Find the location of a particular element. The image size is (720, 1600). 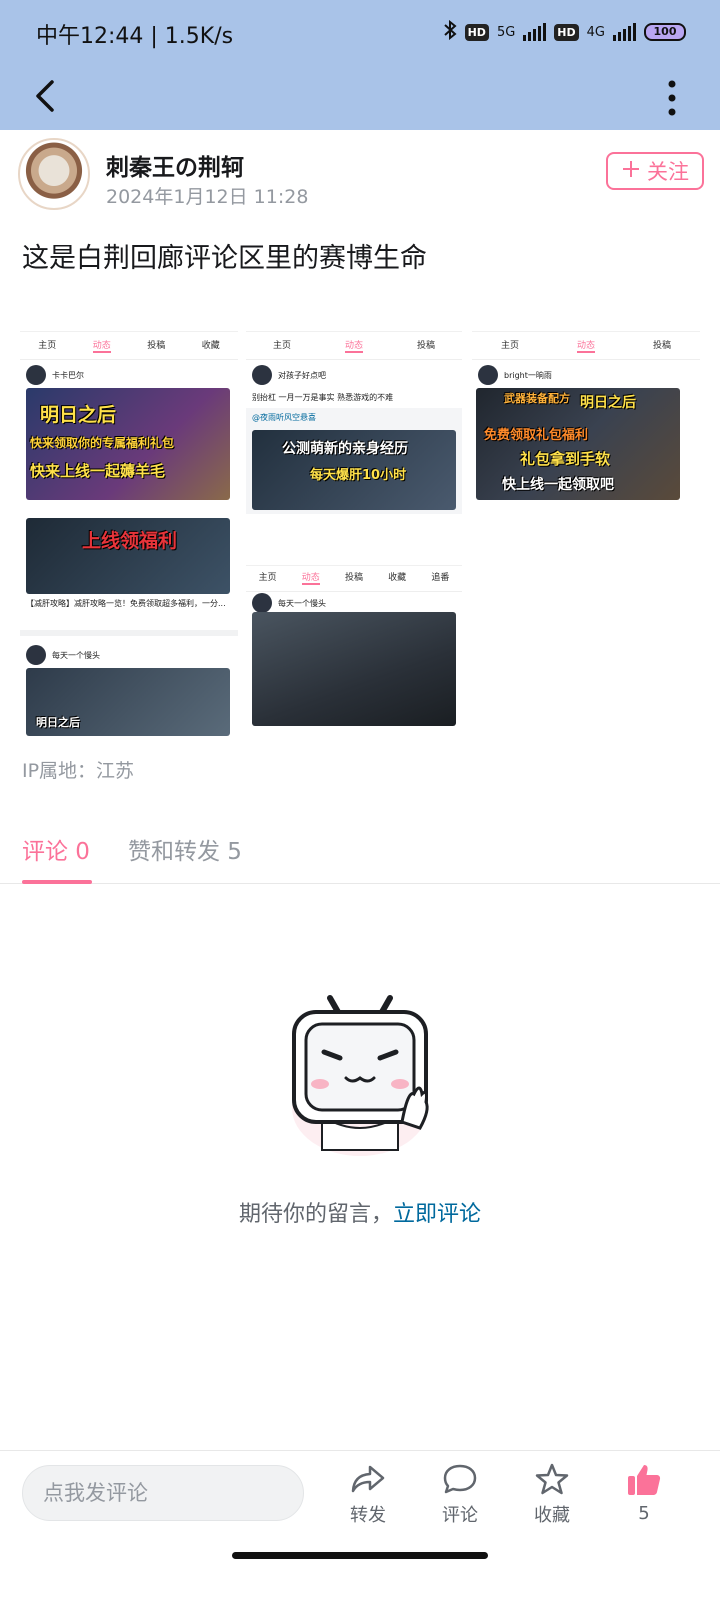

share-label: 转发 is located at coordinates (368, 1515).